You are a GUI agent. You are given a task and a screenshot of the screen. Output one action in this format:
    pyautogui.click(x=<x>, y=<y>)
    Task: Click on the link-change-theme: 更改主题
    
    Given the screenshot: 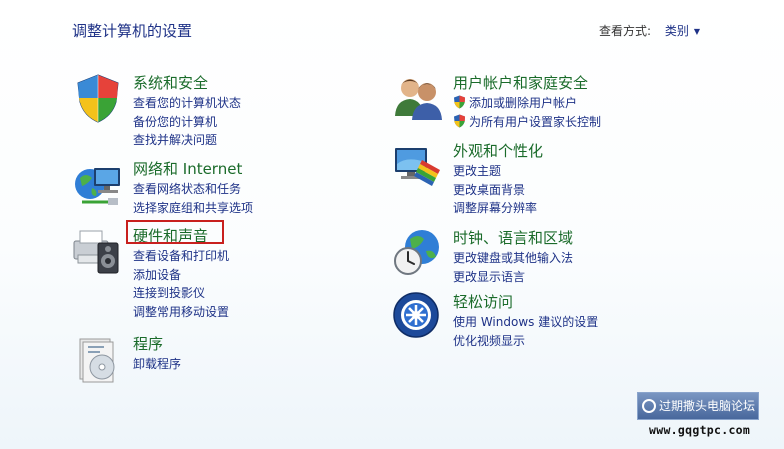 What is the action you would take?
    pyautogui.click(x=495, y=171)
    